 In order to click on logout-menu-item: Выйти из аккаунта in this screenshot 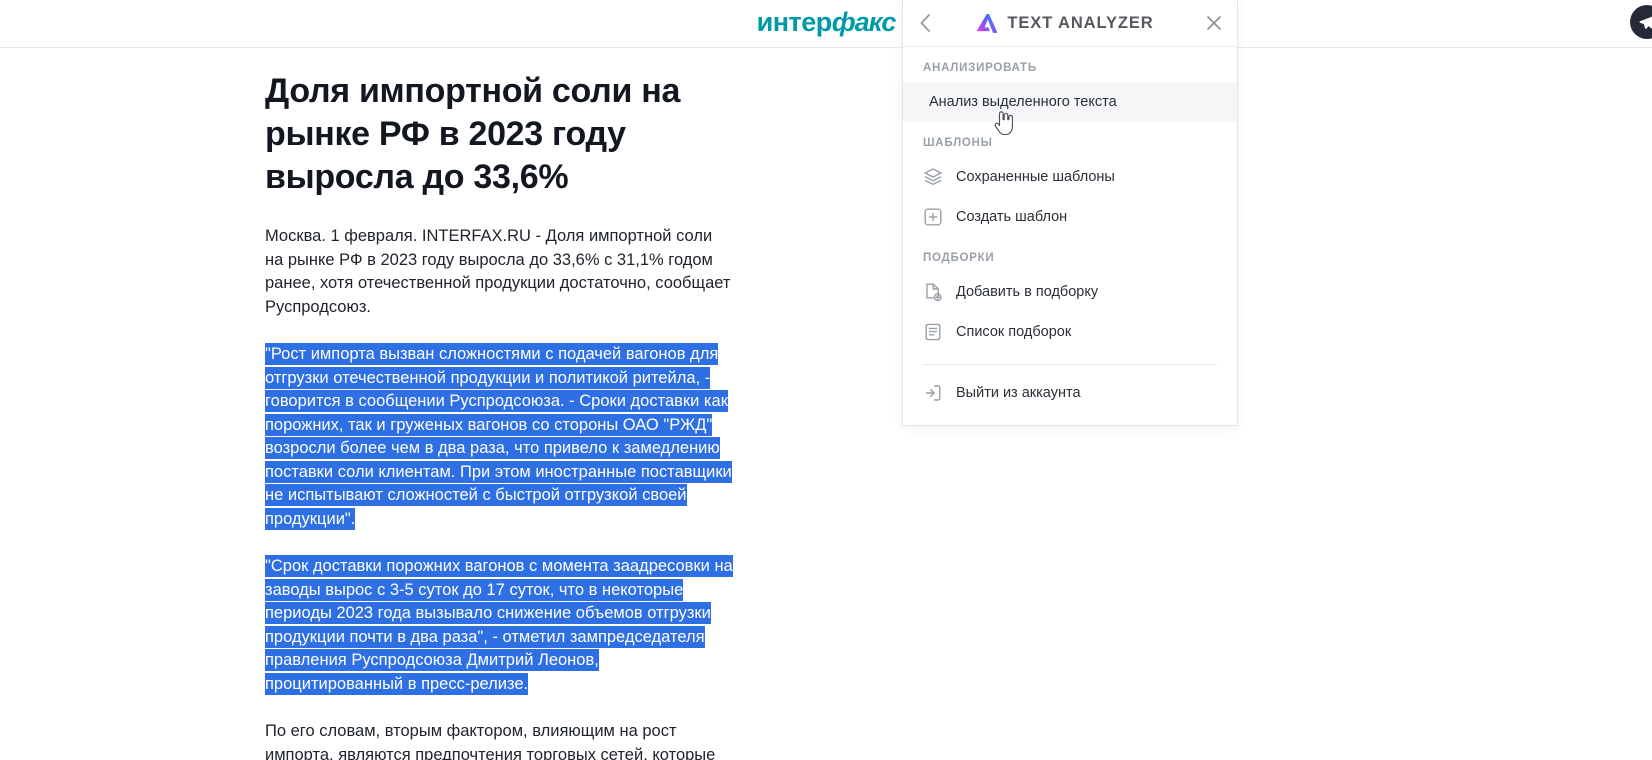, I will do `click(1070, 393)`.